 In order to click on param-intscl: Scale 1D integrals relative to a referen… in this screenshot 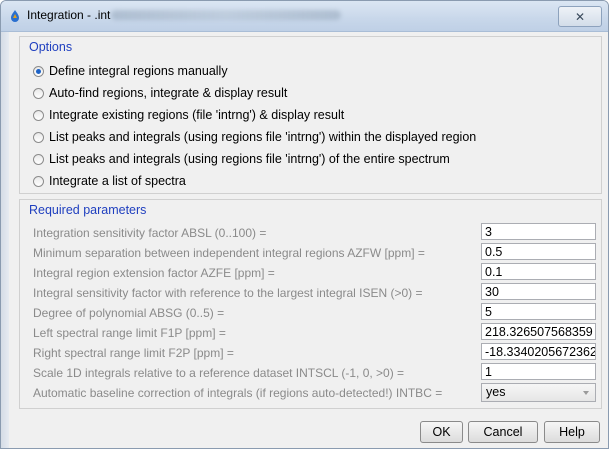, I will do `click(315, 373)`.